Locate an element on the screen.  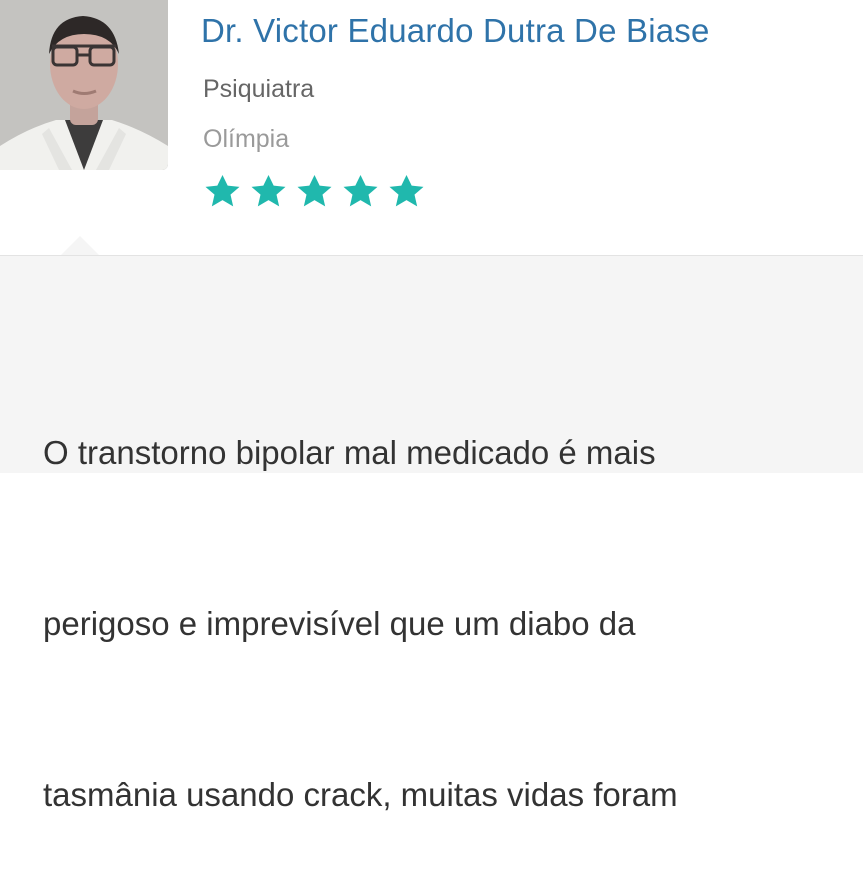
review-line: perigoso e imprevisível que um diabo da is located at coordinates (339, 623).